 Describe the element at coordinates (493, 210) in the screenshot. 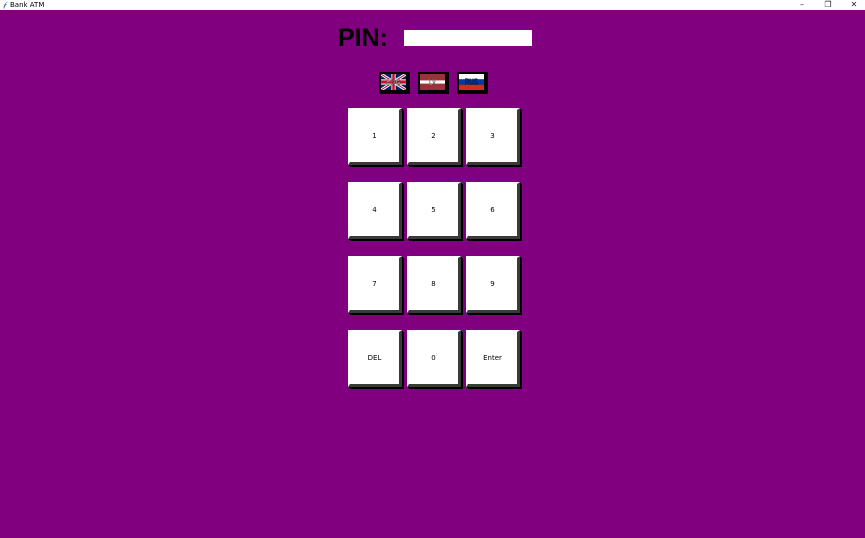

I see `key-6: 6` at that location.